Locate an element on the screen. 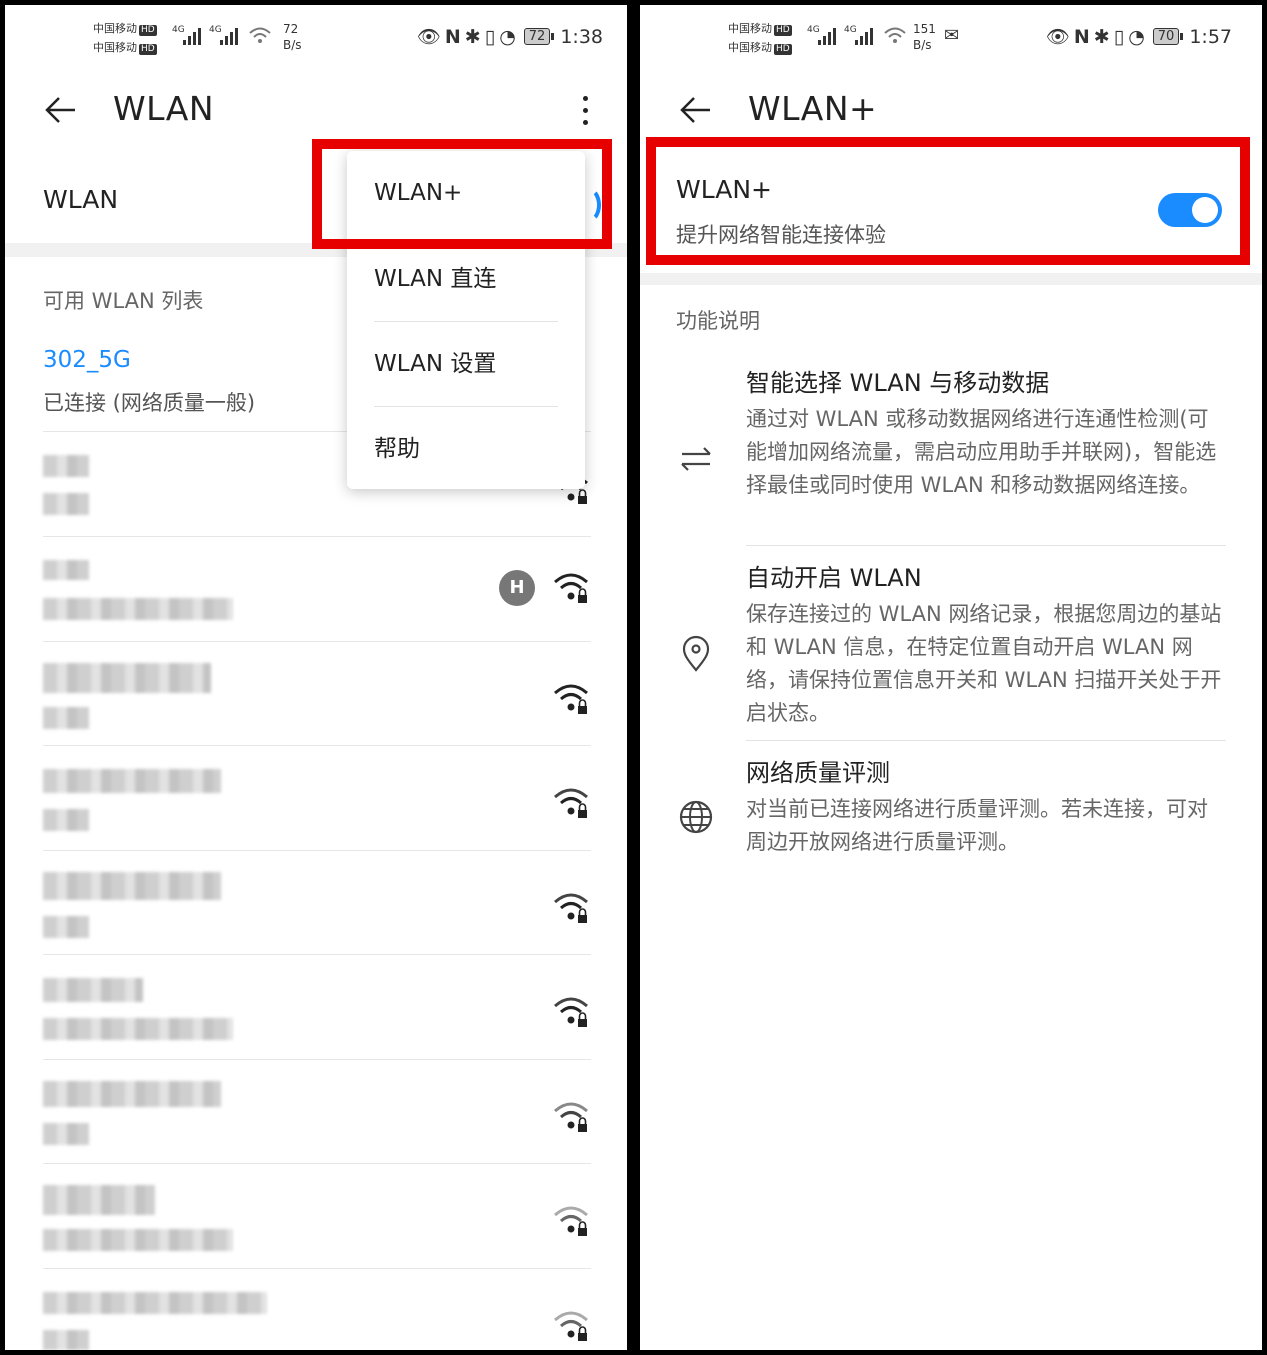  status-icons: 👁 N ✱ ▯ ◔ 72 1:38 is located at coordinates (509, 37).